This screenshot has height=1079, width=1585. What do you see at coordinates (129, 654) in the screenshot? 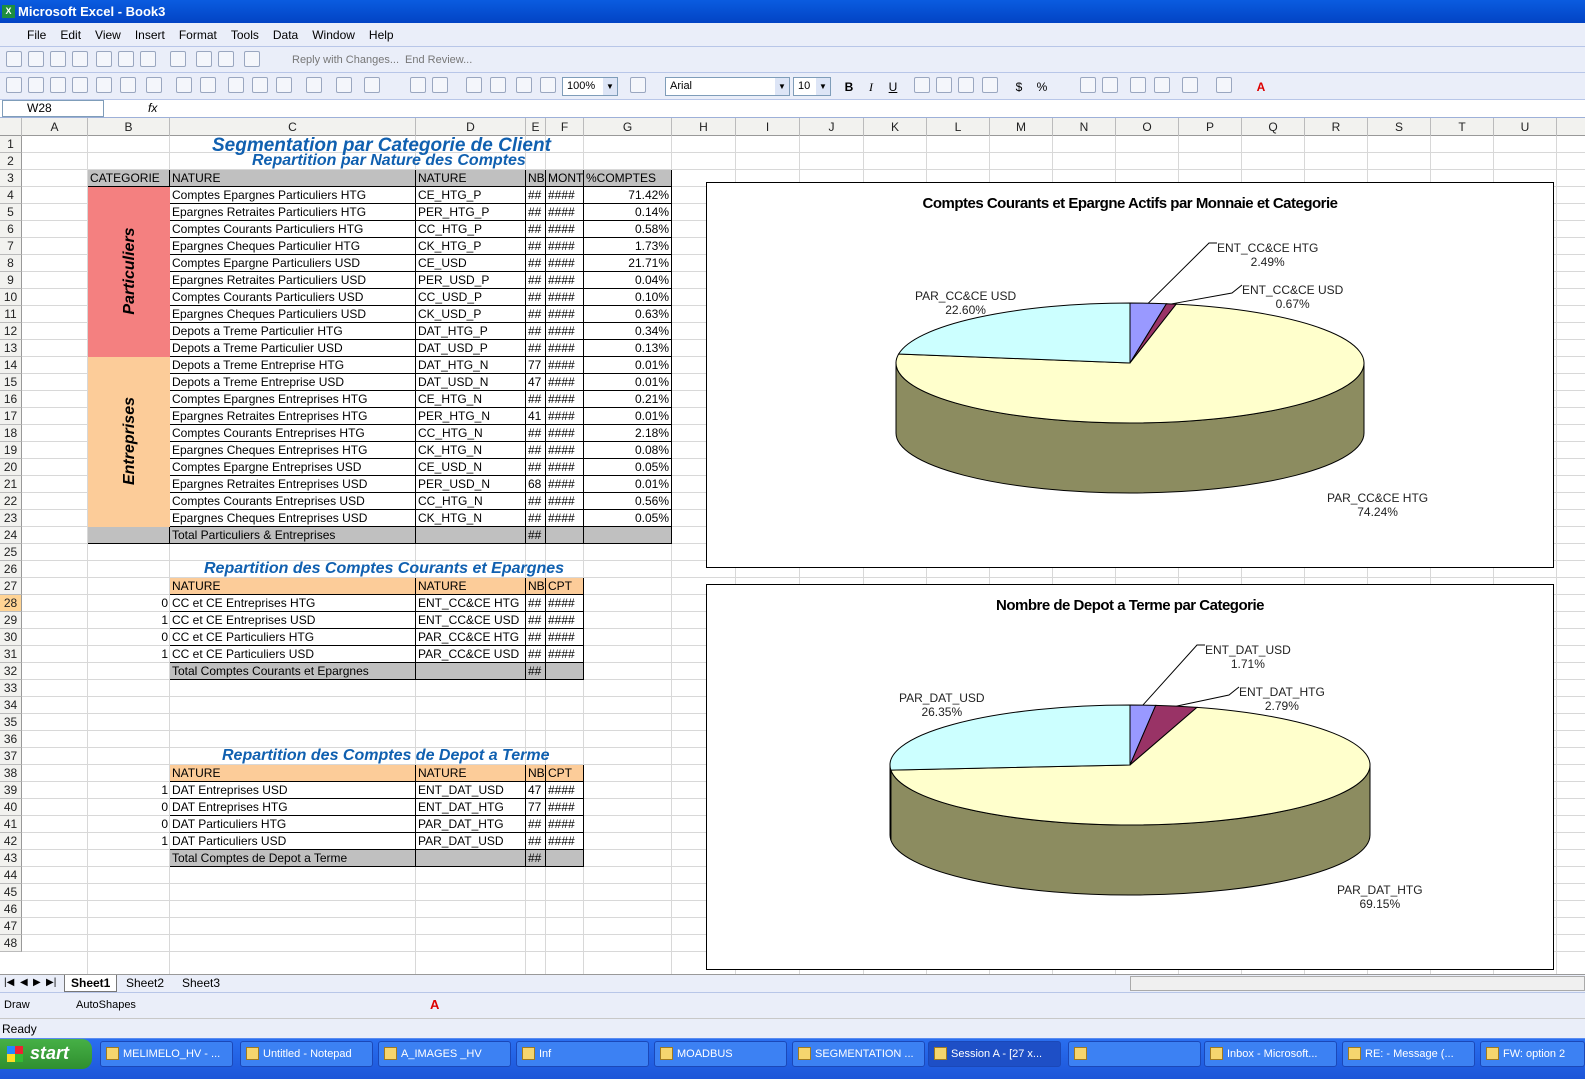
I see `table-cell-index: 1` at bounding box center [129, 654].